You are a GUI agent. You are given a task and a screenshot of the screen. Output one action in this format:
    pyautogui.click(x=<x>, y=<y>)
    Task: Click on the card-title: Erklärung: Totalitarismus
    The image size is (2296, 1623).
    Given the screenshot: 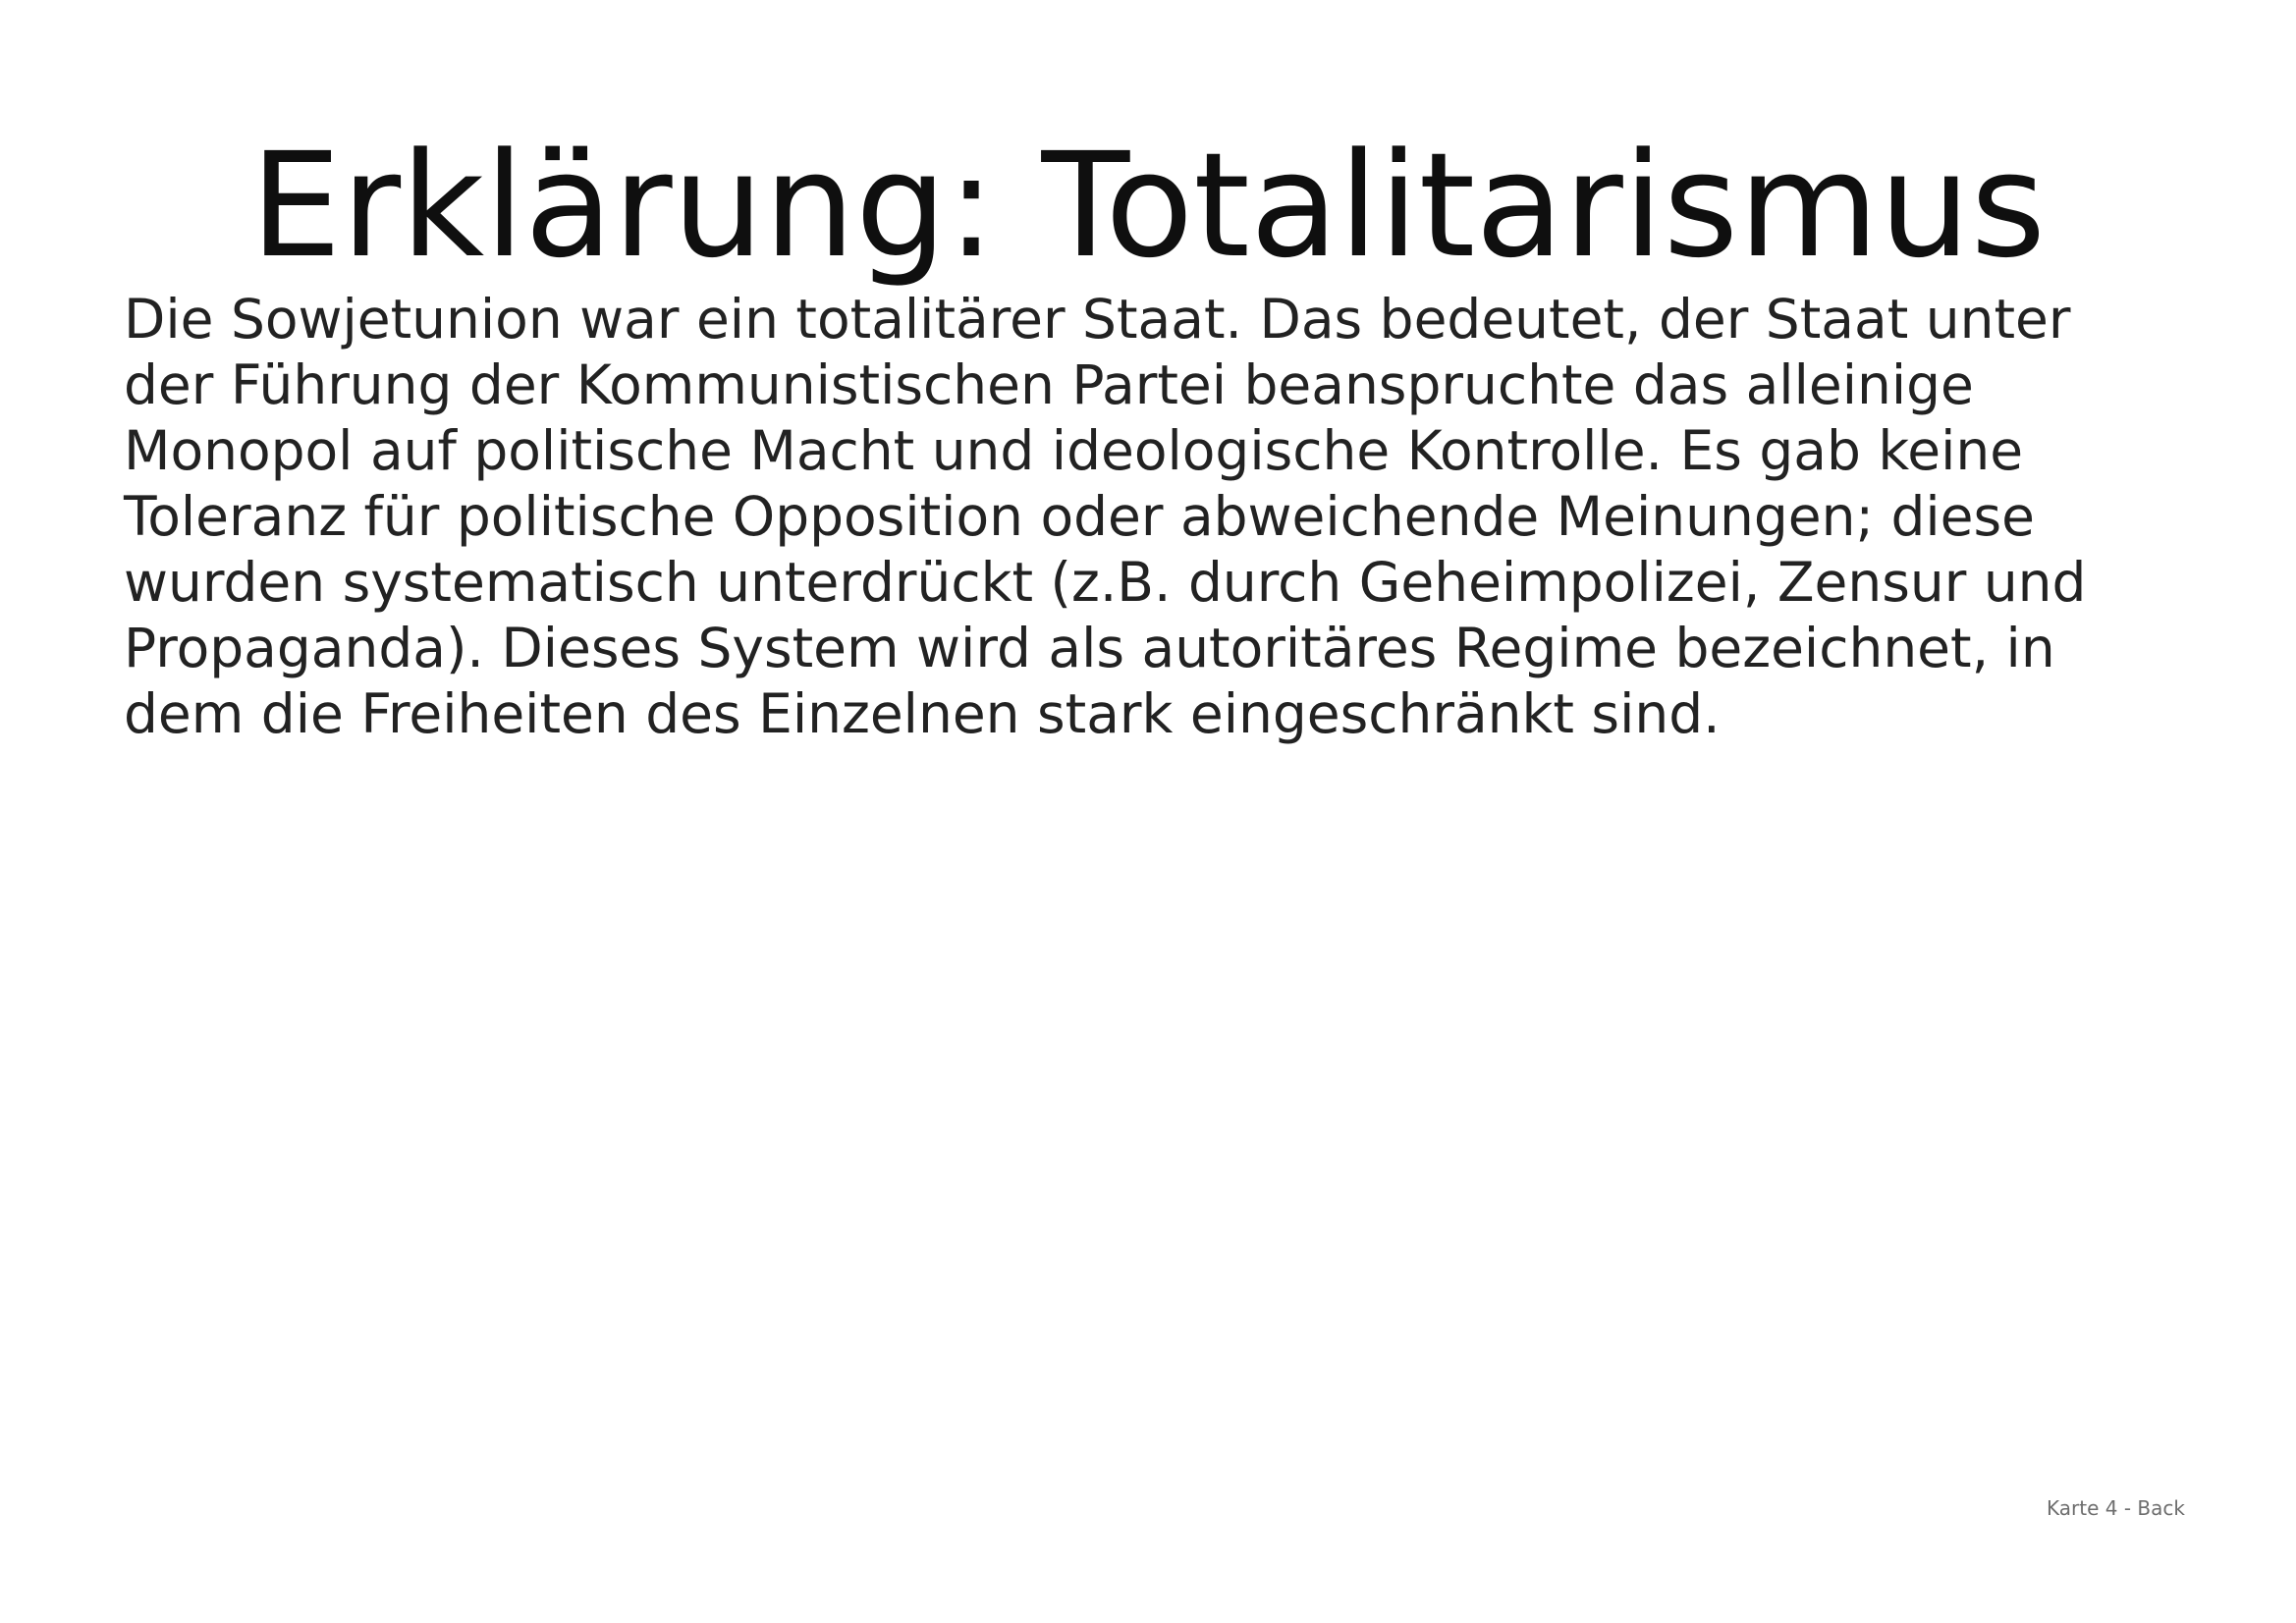 What is the action you would take?
    pyautogui.click(x=1148, y=206)
    